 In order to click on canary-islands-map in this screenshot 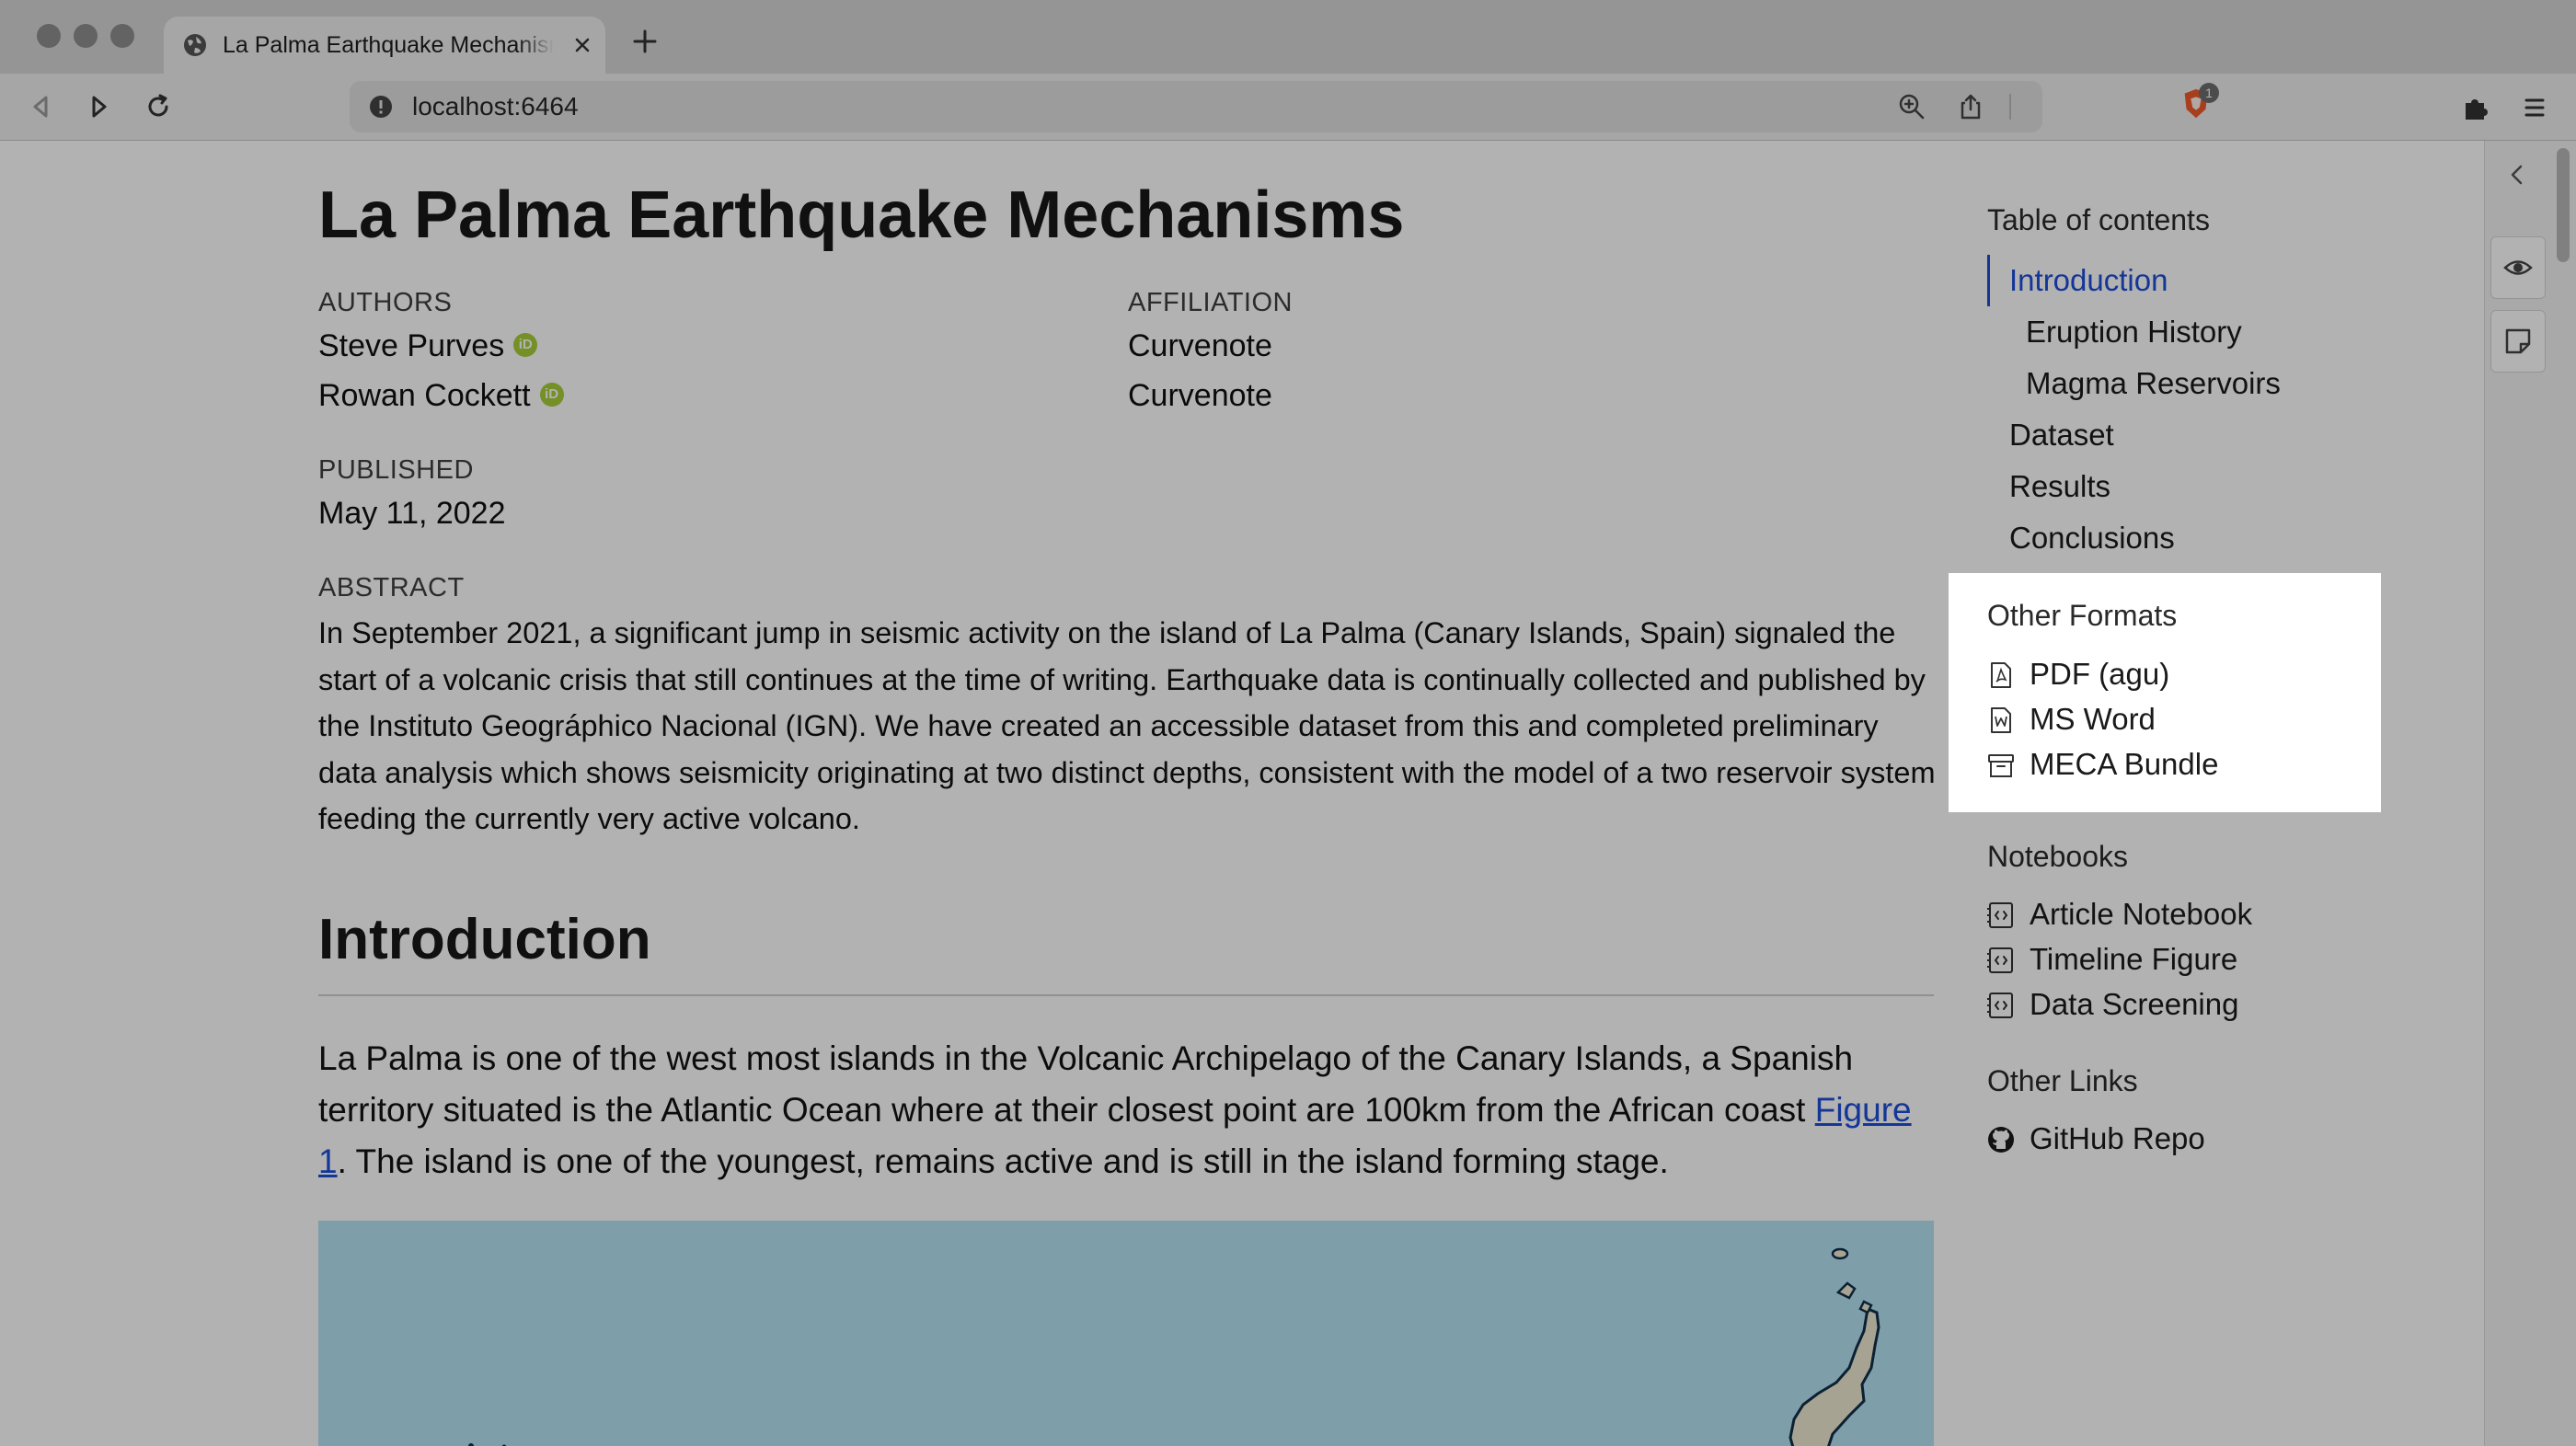, I will do `click(1126, 1333)`.